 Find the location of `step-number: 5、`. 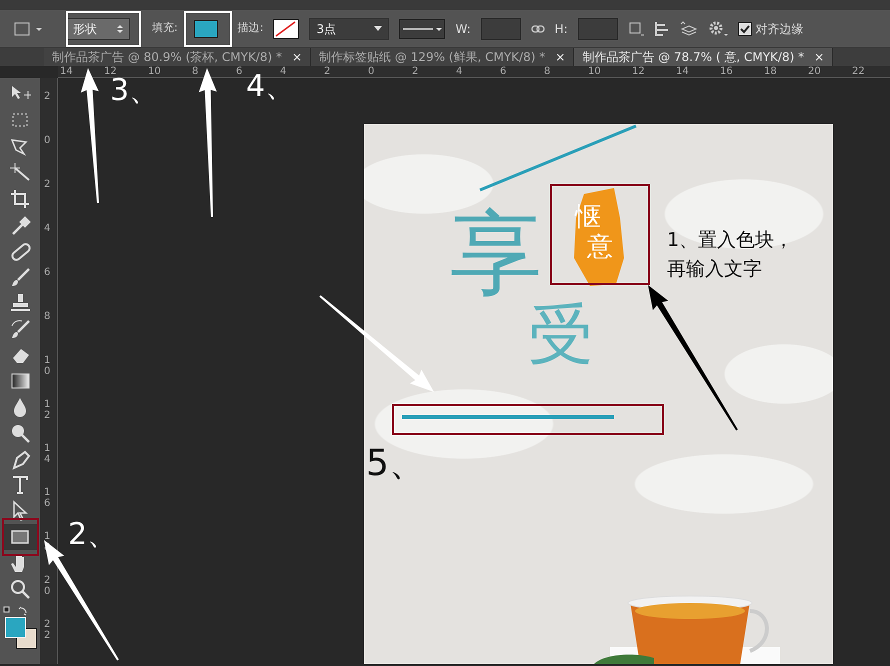

step-number: 5、 is located at coordinates (395, 464).